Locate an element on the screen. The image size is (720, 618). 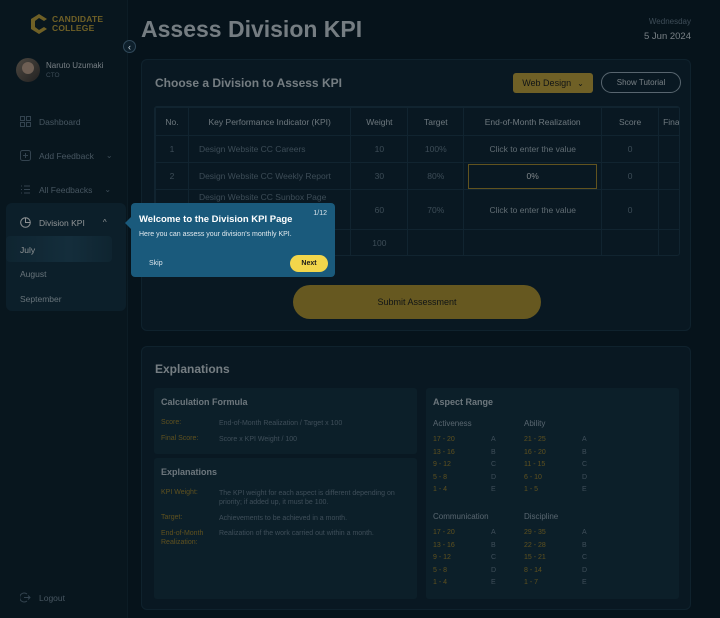
user-profile: Naruto Uzumaki CTO is located at coordinates (59, 70).